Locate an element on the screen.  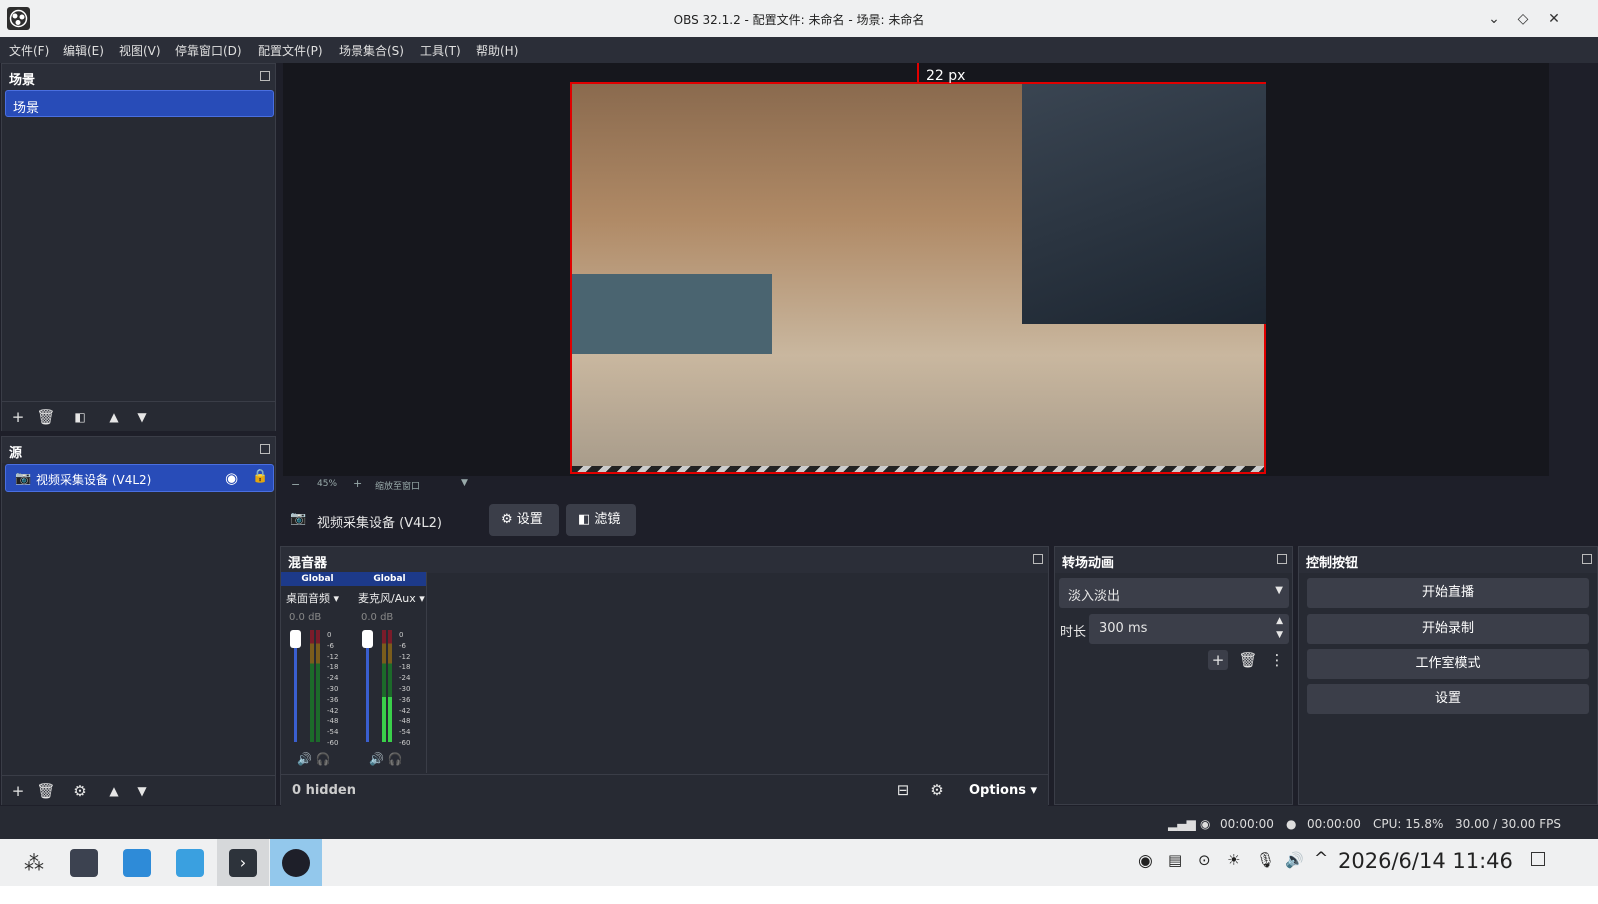
show-desktop-icon is located at coordinates (1538, 859).